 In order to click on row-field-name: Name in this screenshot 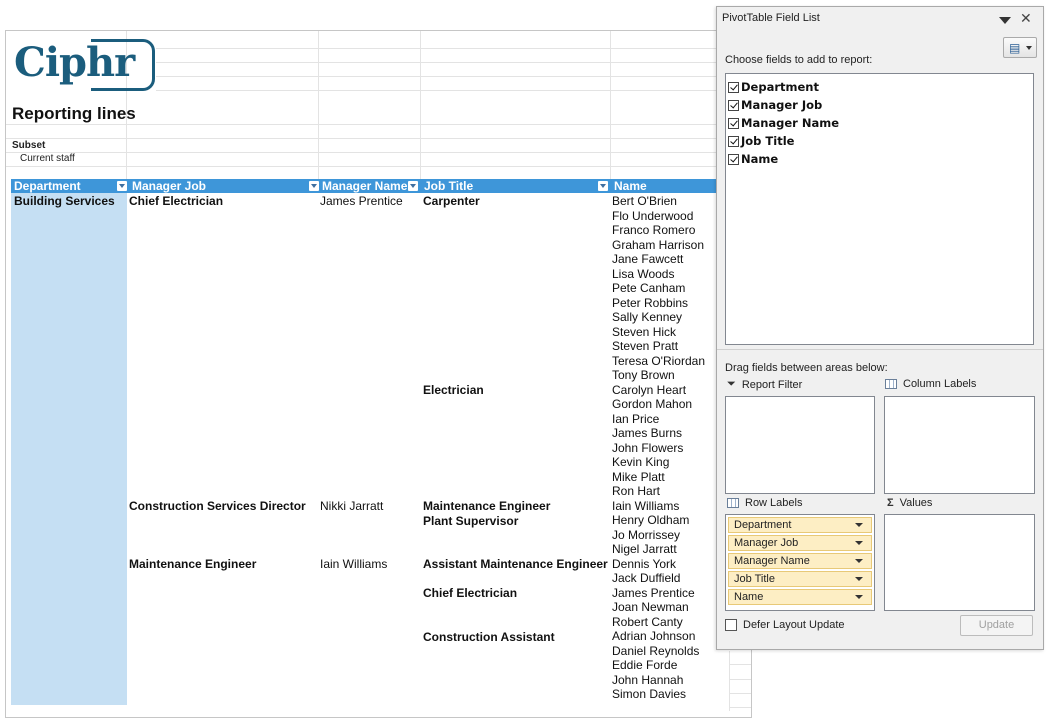, I will do `click(800, 597)`.